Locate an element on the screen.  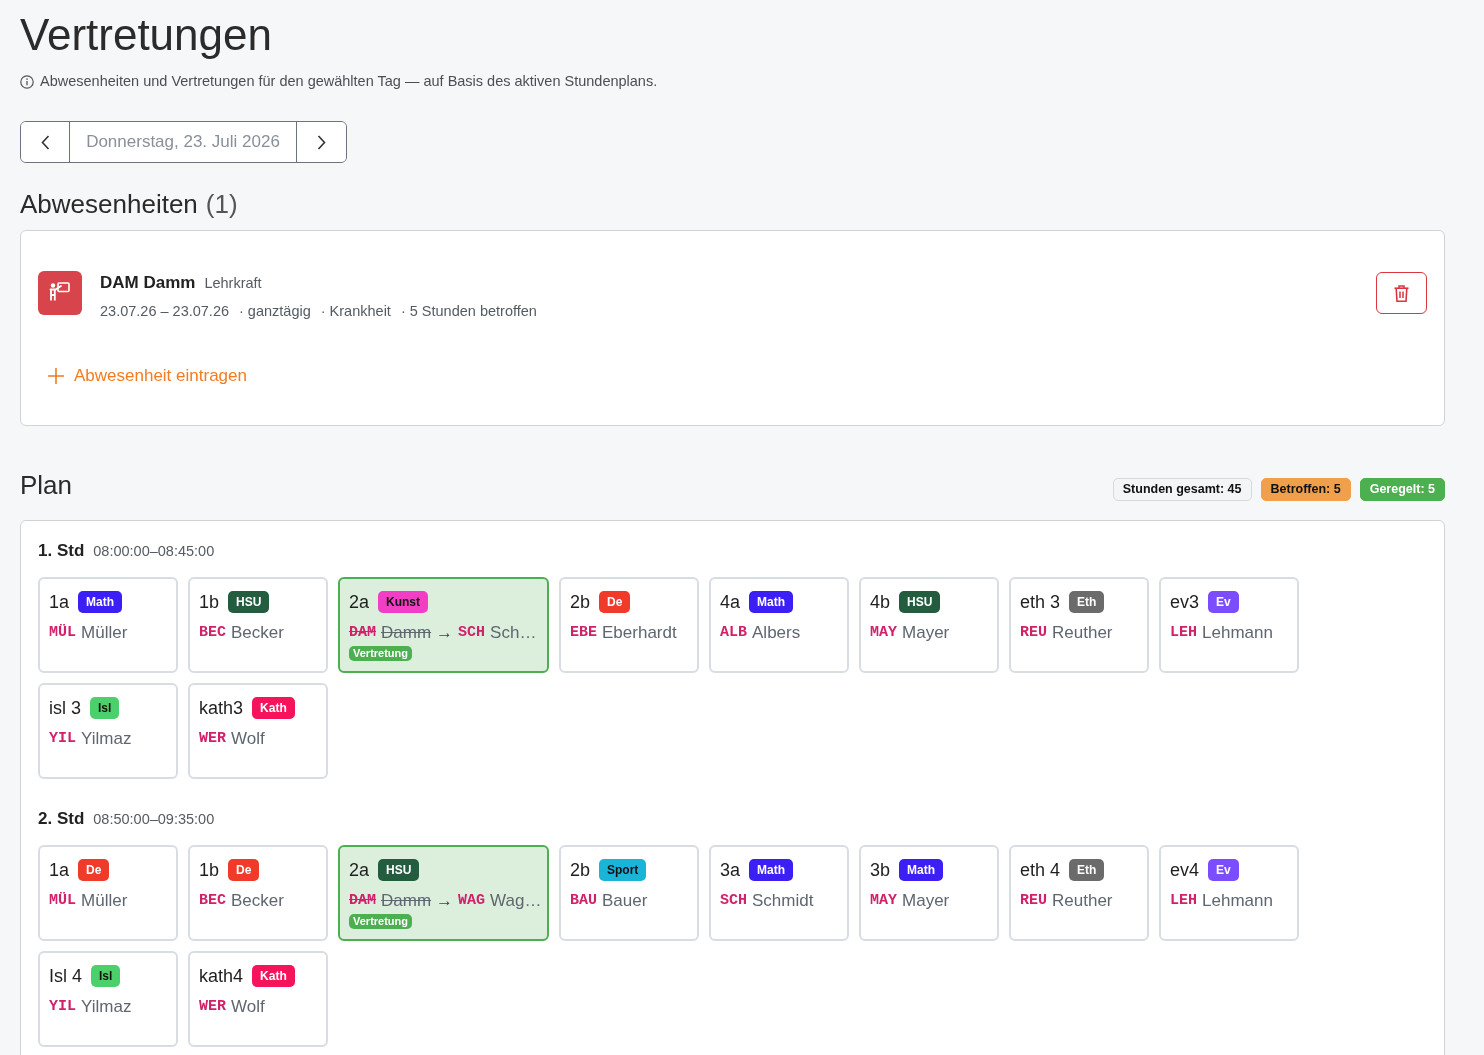
lesson-card: eth 4 Eth REU Reuther is located at coordinates (1079, 893).